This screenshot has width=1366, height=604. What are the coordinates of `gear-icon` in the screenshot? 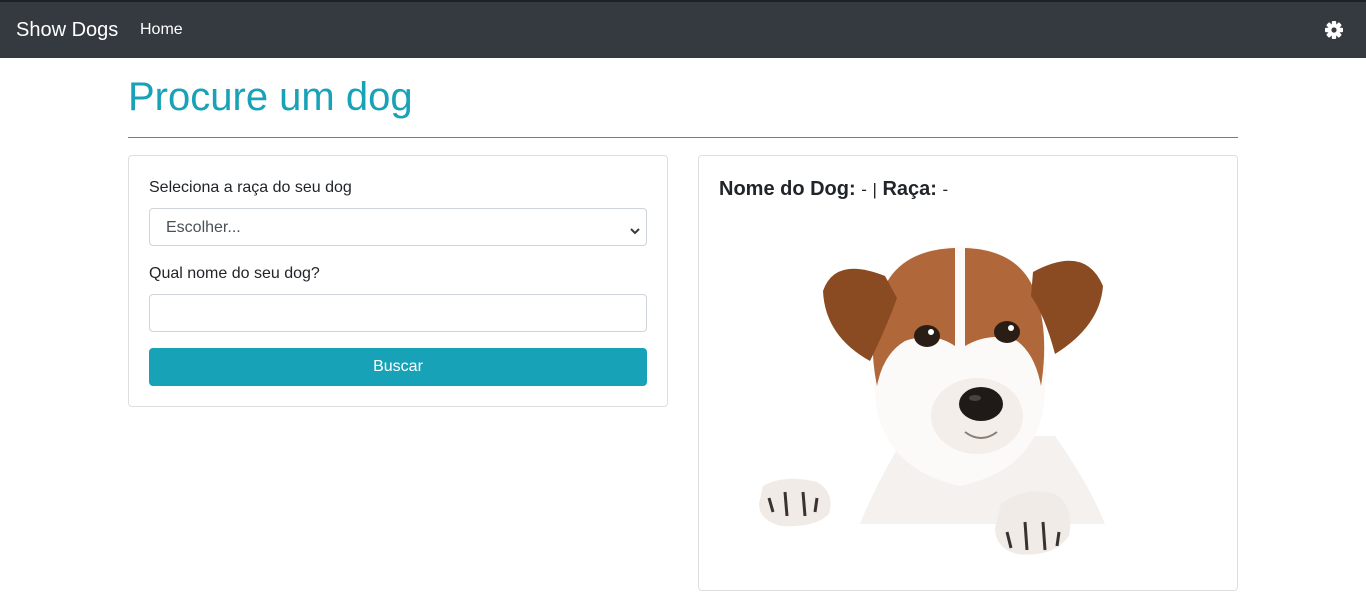 It's located at (1334, 30).